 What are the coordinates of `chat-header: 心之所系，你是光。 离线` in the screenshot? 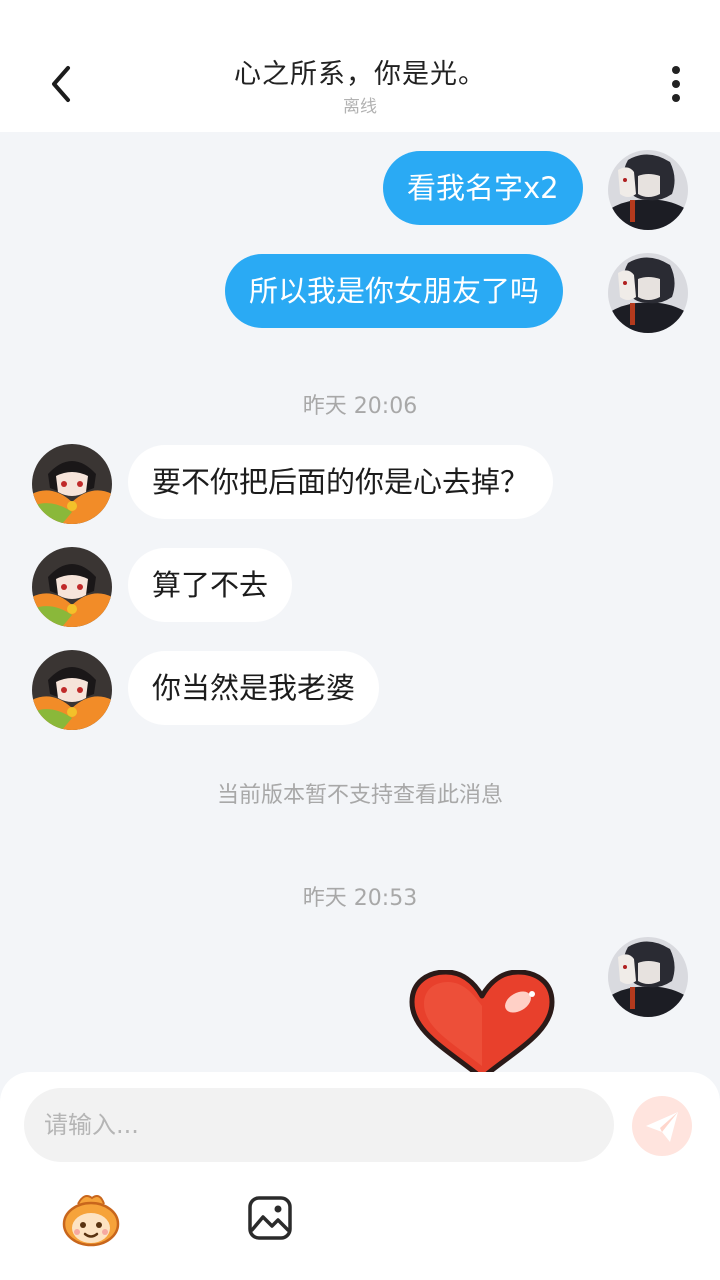 It's located at (360, 66).